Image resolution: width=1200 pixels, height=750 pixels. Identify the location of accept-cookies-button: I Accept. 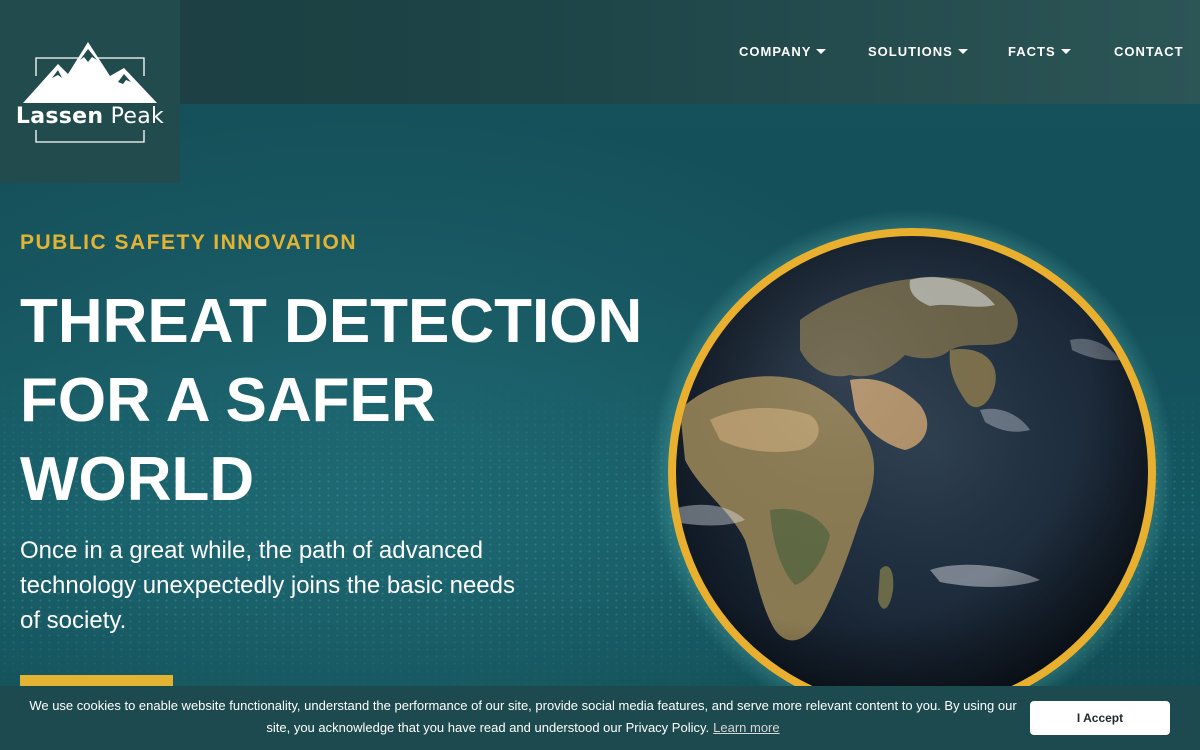
(1100, 718).